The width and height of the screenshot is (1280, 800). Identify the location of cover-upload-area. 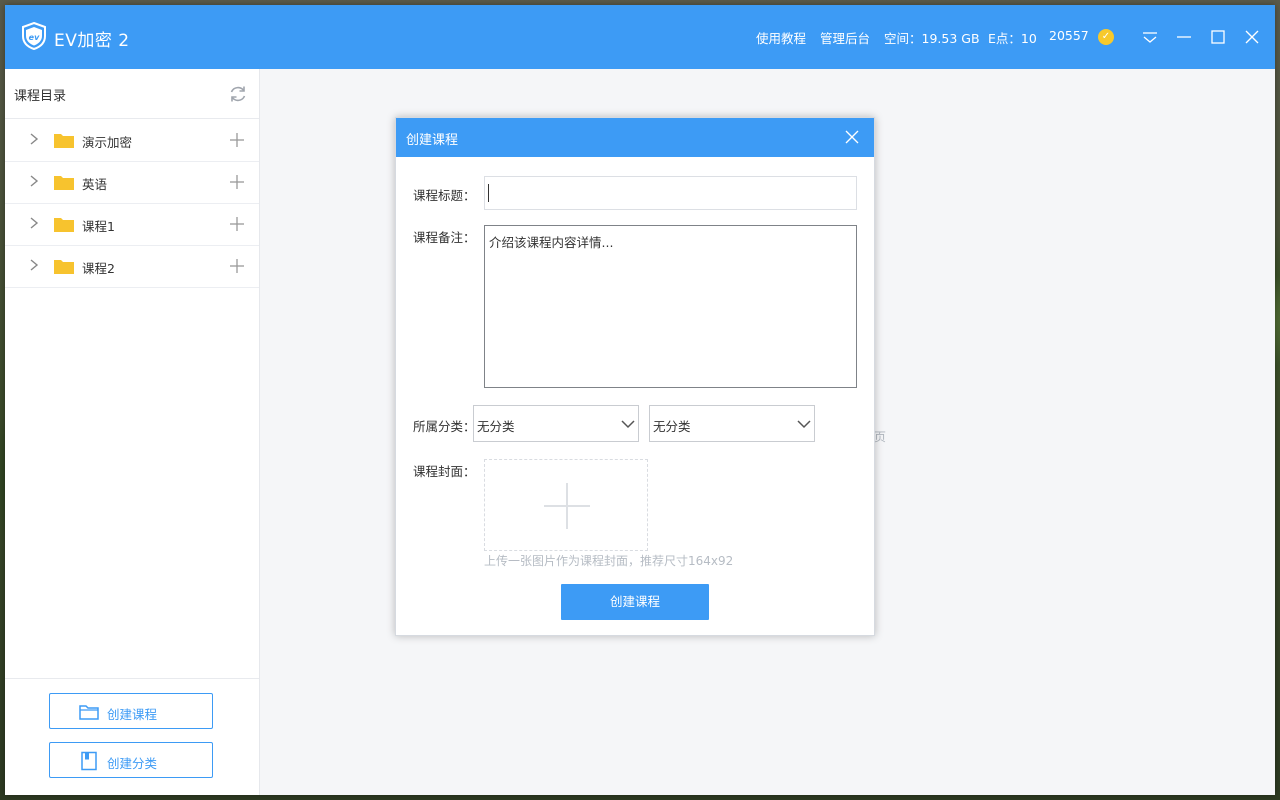
(566, 505).